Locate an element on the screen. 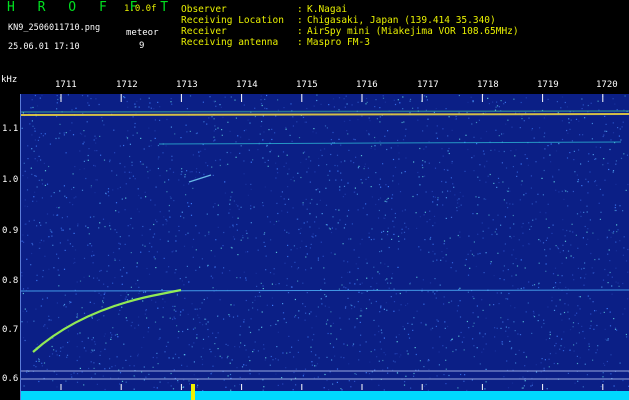 Image resolution: width=629 pixels, height=400 pixels. carrier-line is located at coordinates (325, 114).